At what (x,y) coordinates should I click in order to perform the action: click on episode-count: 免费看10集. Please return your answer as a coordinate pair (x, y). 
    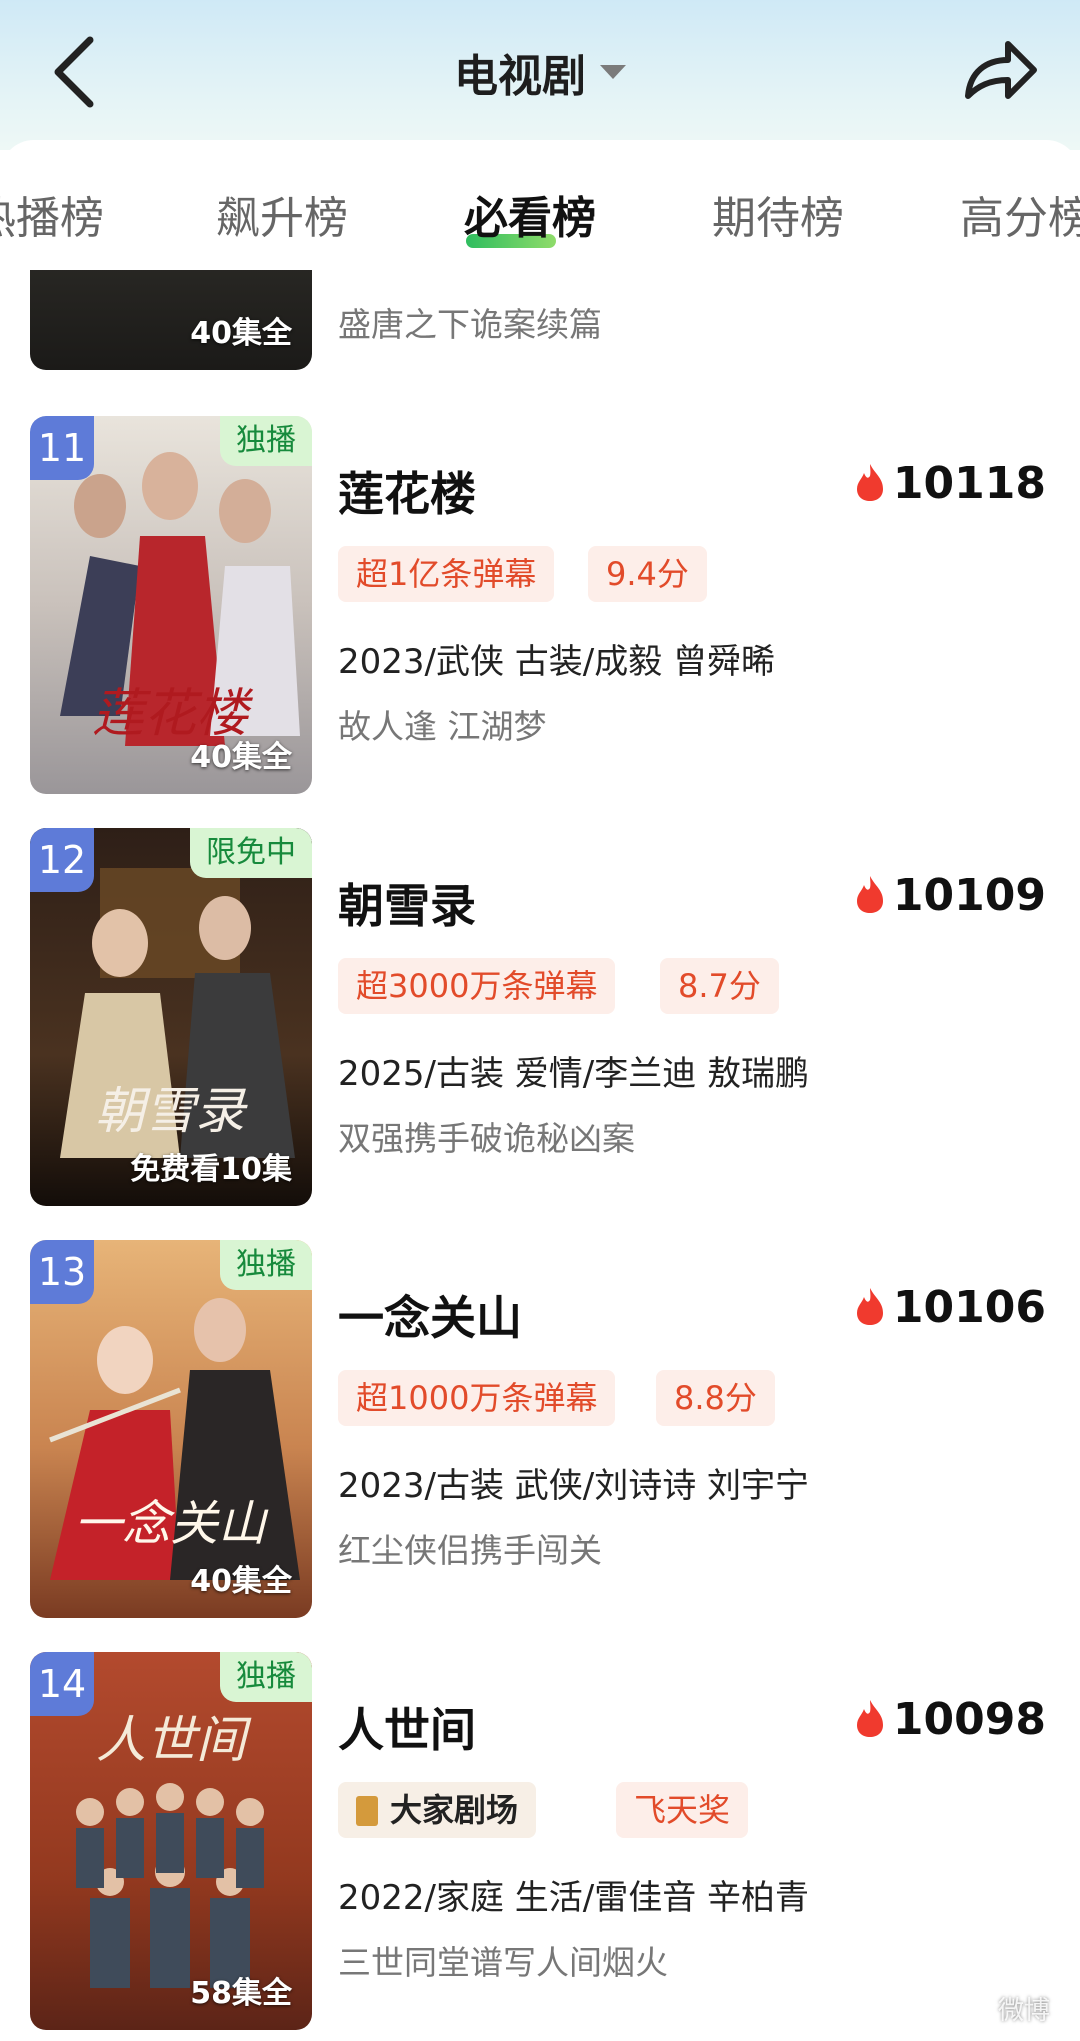
    Looking at the image, I should click on (211, 1169).